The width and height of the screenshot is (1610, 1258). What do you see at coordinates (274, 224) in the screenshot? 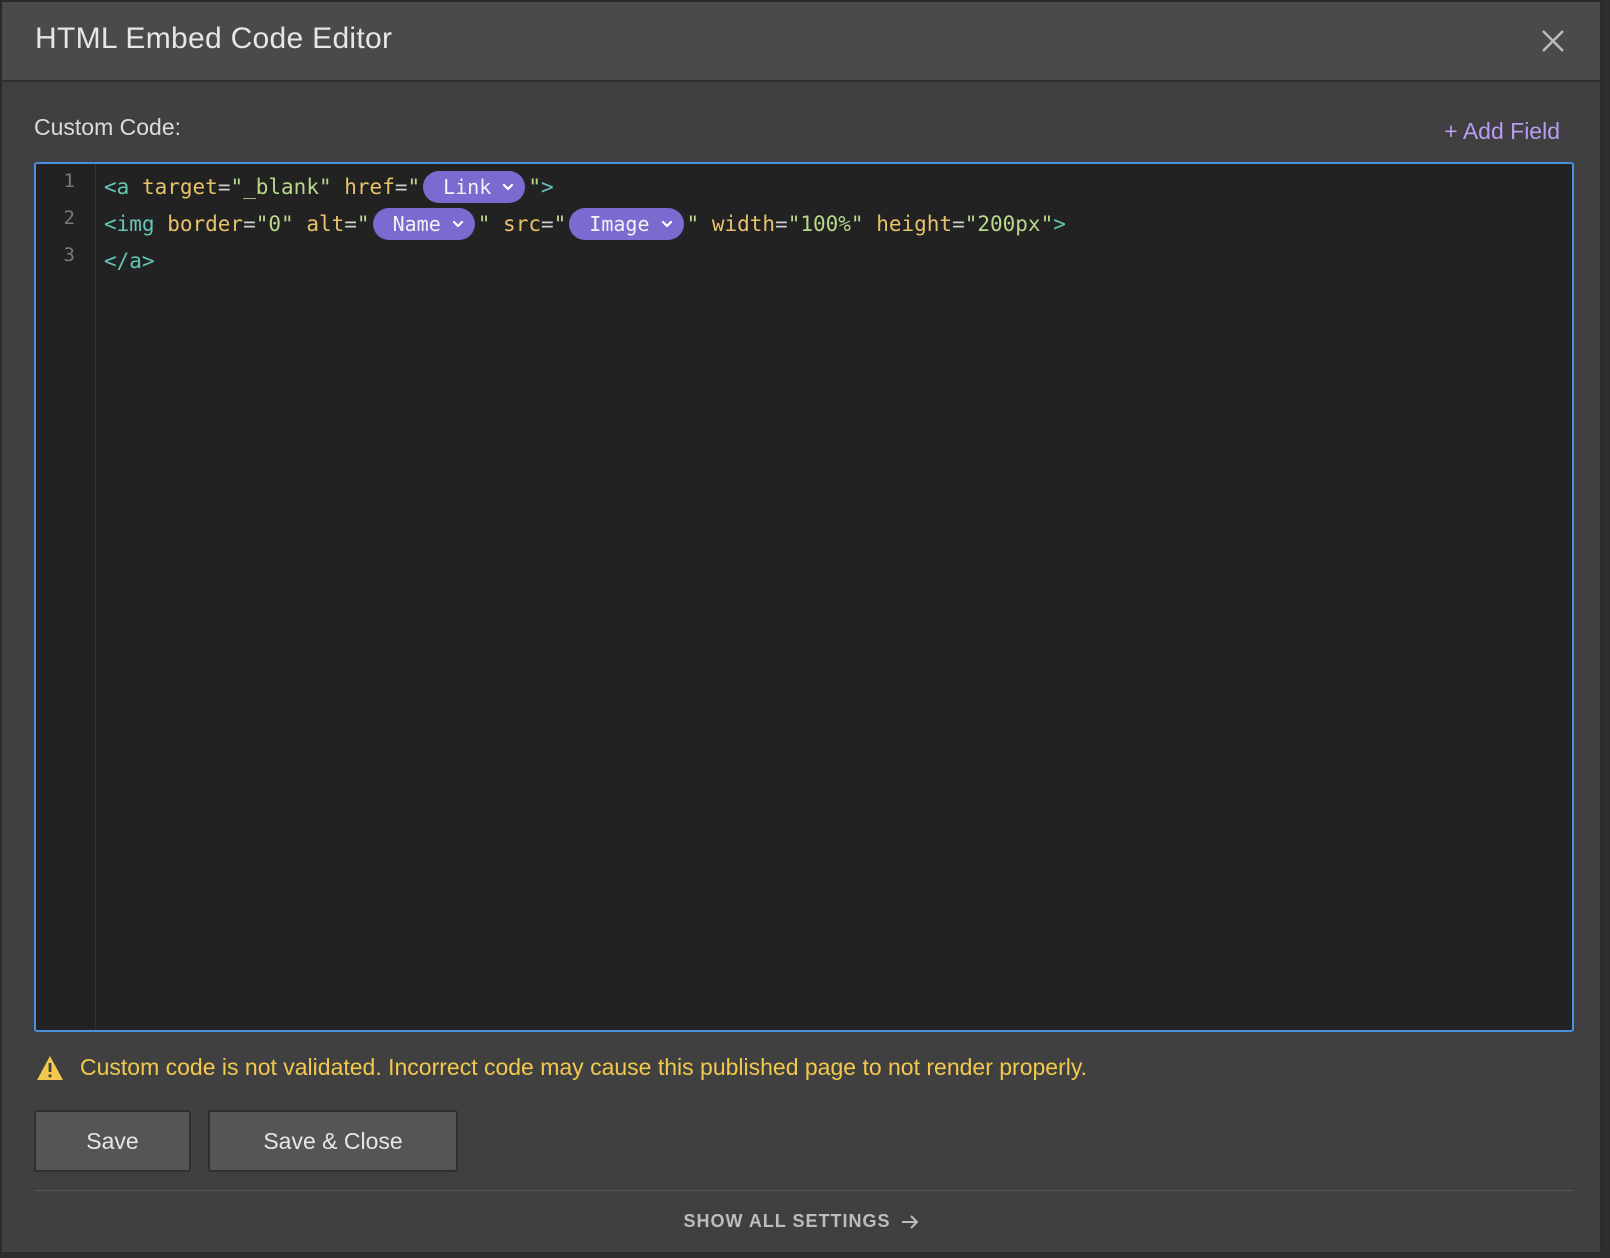
I see `code-token: "0"` at bounding box center [274, 224].